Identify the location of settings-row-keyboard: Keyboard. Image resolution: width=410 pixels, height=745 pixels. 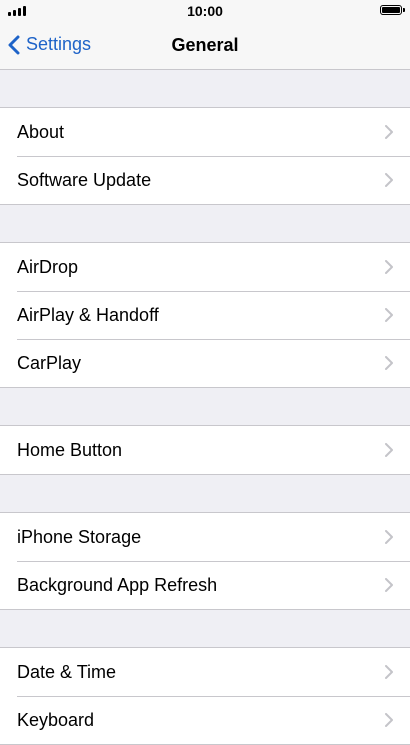
(205, 720).